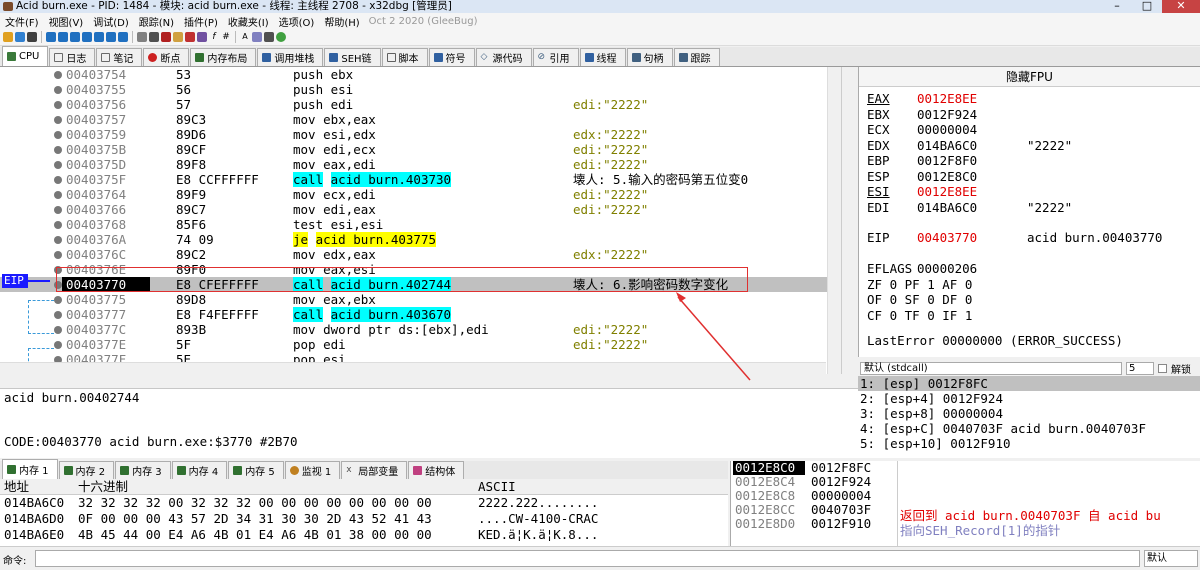 The width and height of the screenshot is (1200, 570). Describe the element at coordinates (226, 37) in the screenshot. I see `hash-icon: #` at that location.